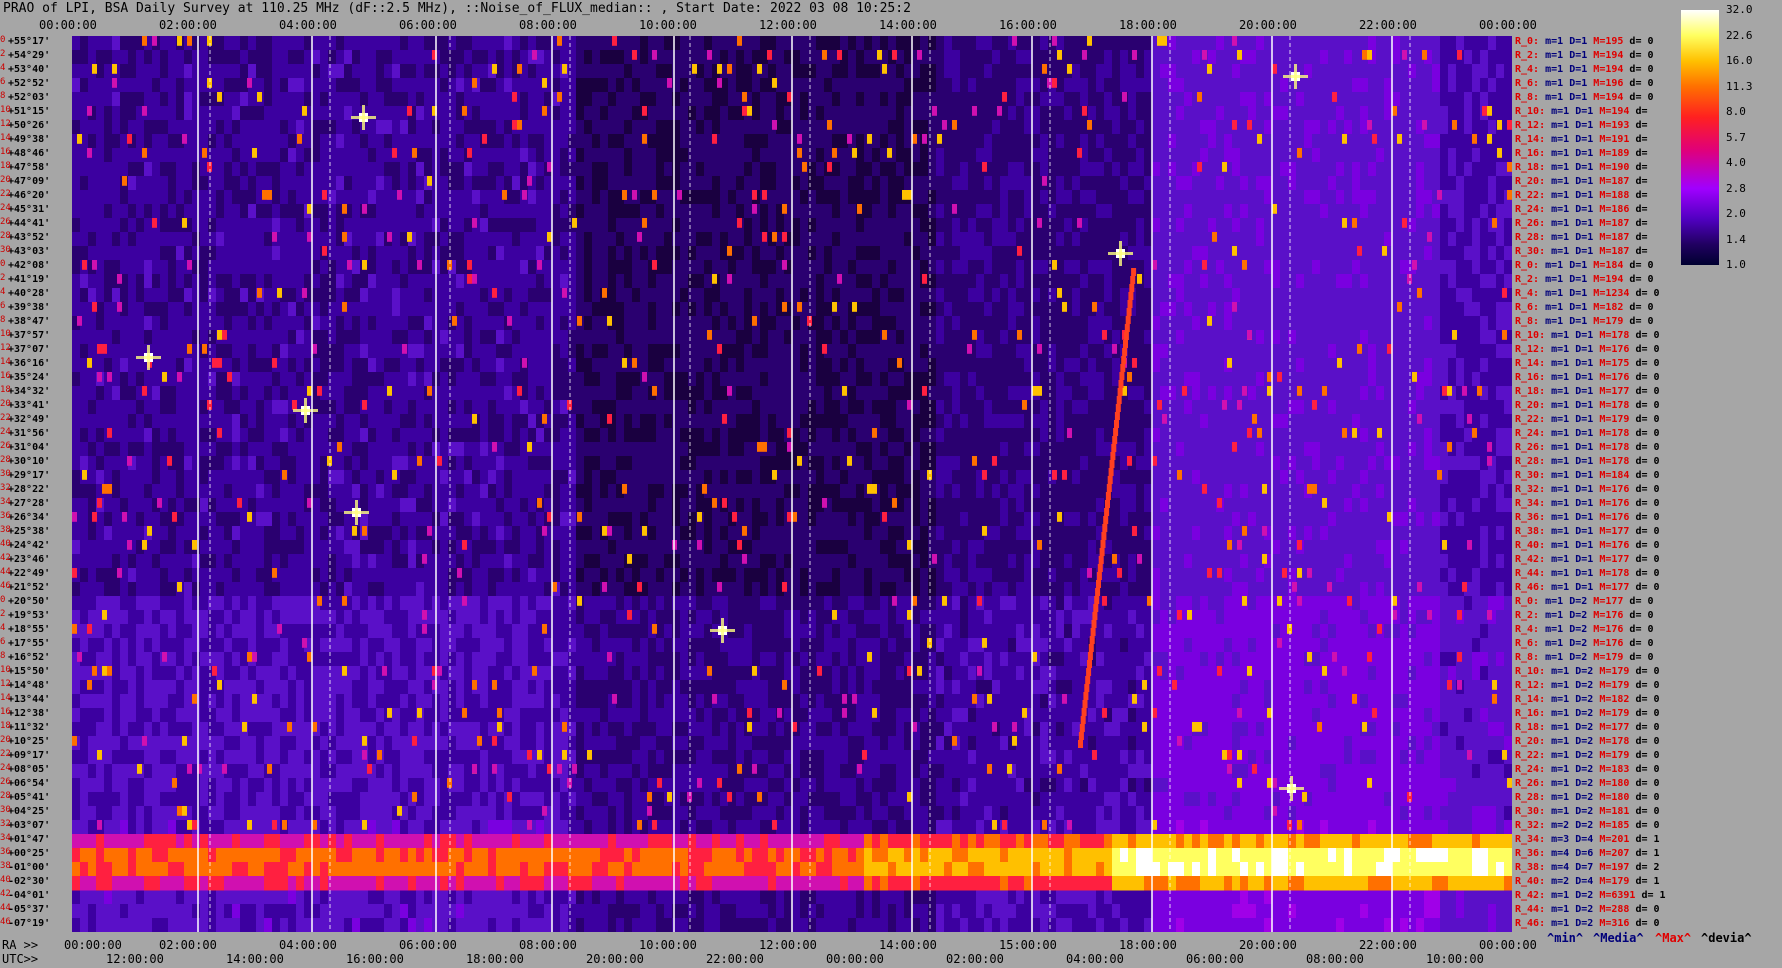 Image resolution: width=1782 pixels, height=968 pixels. I want to click on top-tick-label: 08:00:00, so click(548, 25).